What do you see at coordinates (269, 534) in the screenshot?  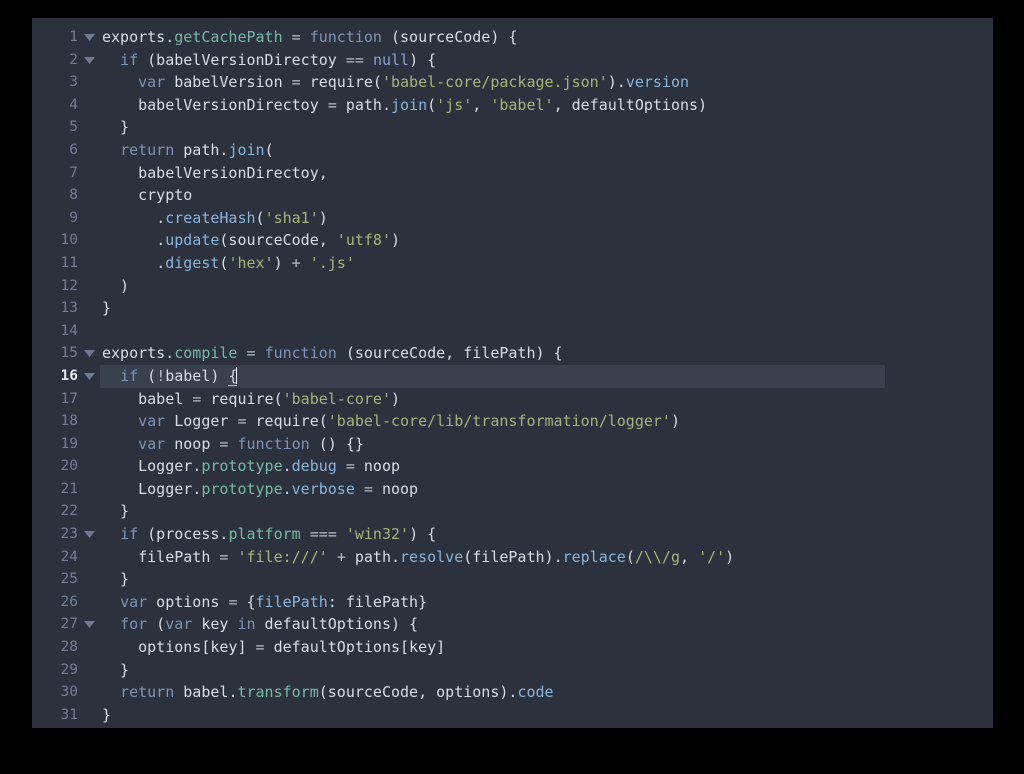 I see `code-line-content: if (process.platform === 'win32') {` at bounding box center [269, 534].